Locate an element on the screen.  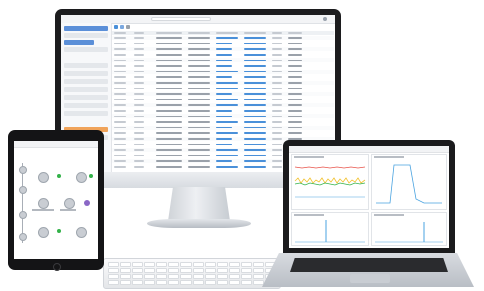
search-input is located at coordinates (181, 19).